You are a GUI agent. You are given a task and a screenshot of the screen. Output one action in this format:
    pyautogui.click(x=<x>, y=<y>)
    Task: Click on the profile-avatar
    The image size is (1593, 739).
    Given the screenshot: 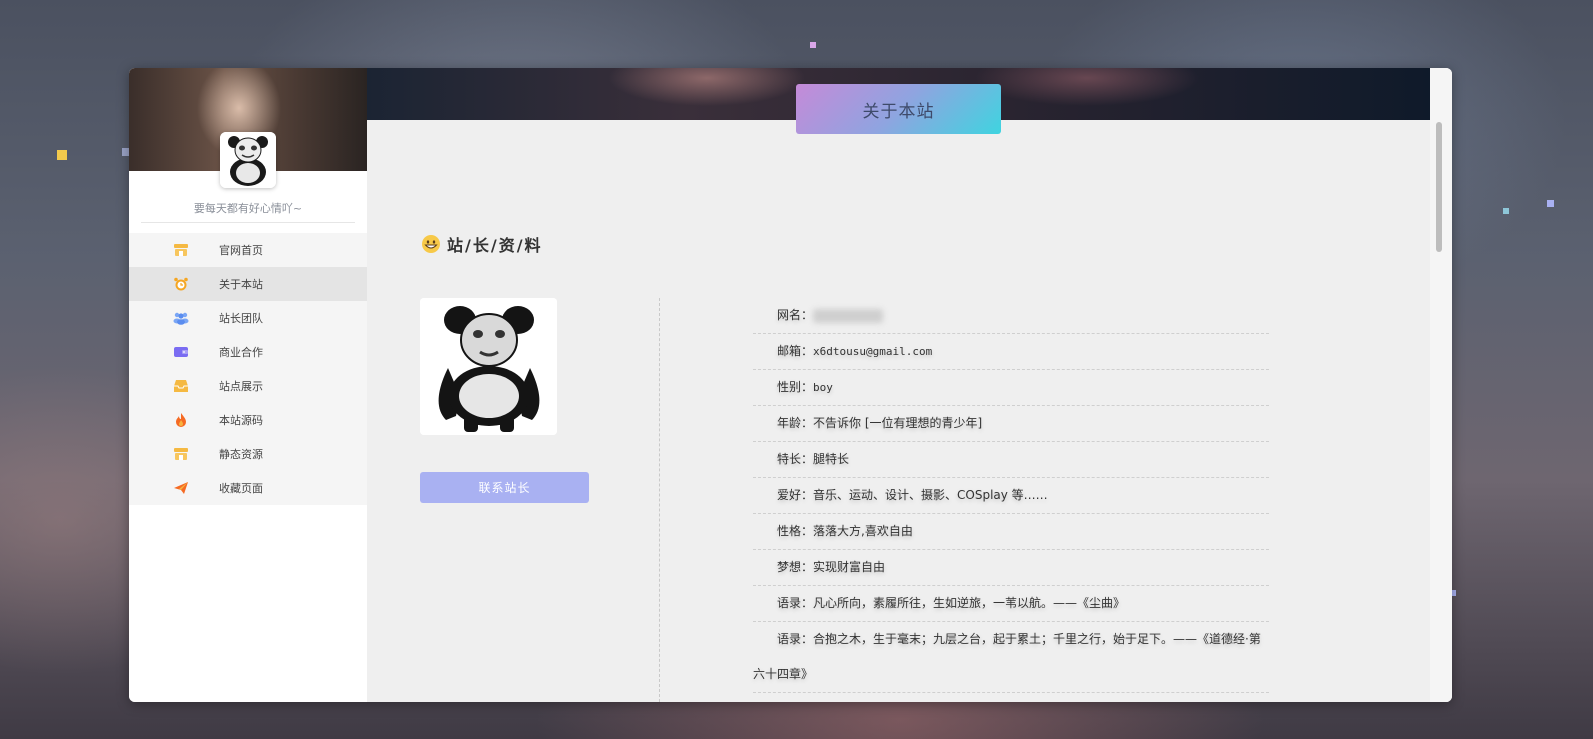 What is the action you would take?
    pyautogui.click(x=488, y=366)
    